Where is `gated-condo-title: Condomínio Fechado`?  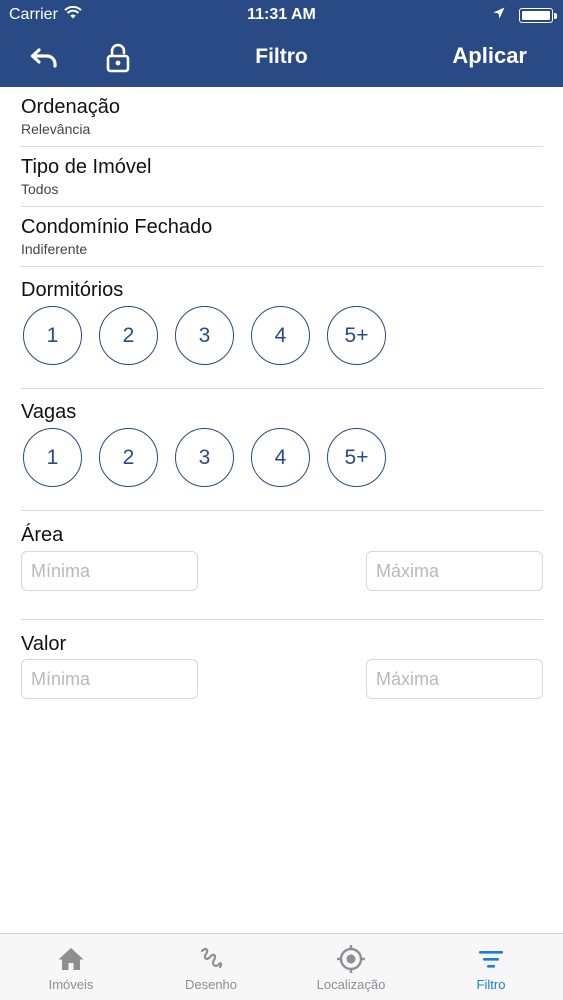 gated-condo-title: Condomínio Fechado is located at coordinates (117, 227).